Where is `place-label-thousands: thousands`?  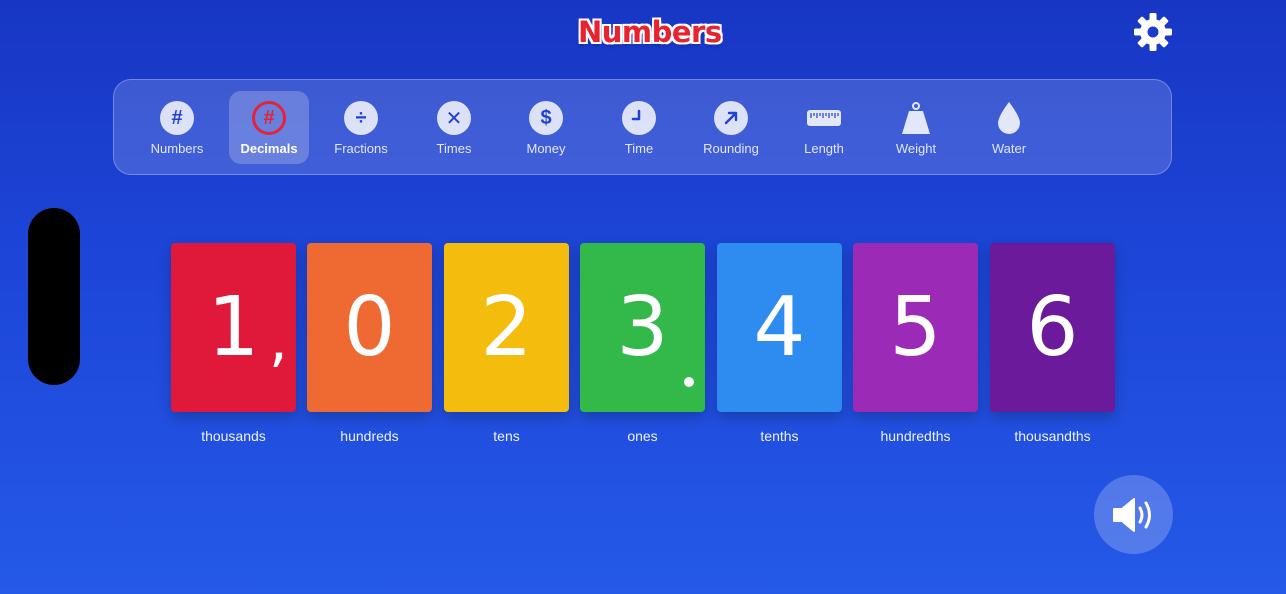 place-label-thousands: thousands is located at coordinates (233, 436).